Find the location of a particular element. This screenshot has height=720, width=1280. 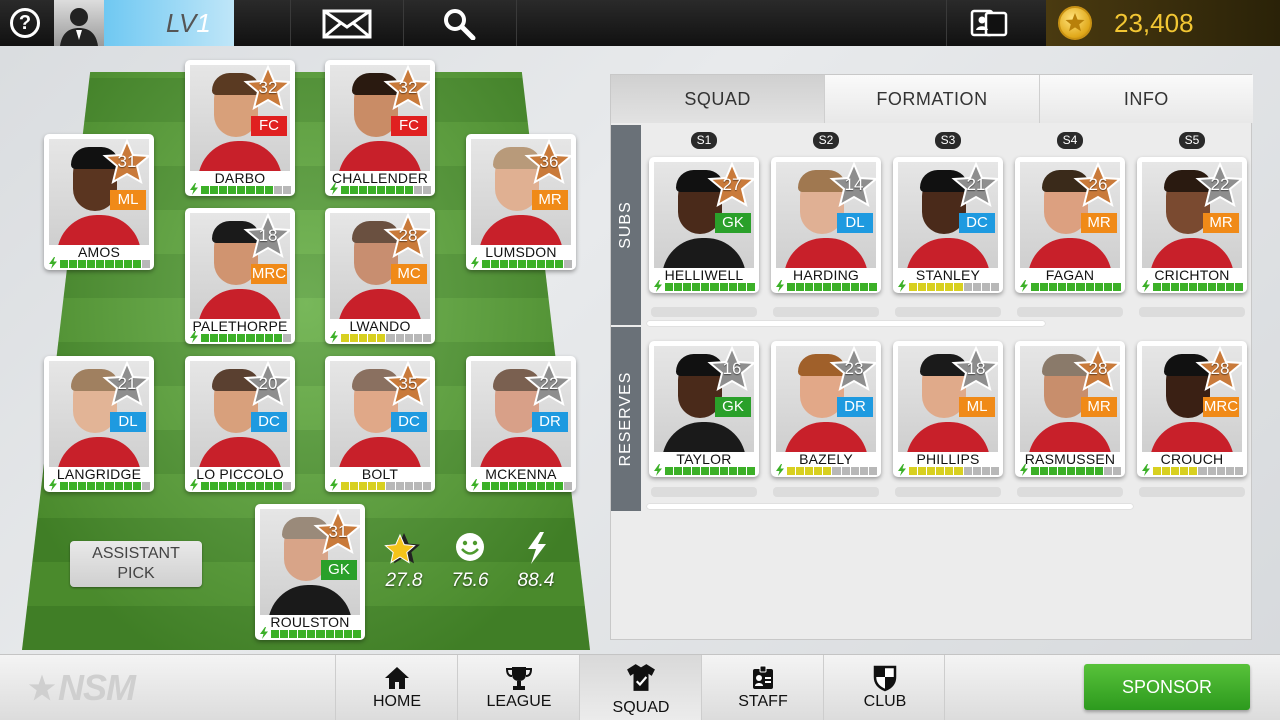

player-card: 22 DR MCKENNA is located at coordinates (521, 424).